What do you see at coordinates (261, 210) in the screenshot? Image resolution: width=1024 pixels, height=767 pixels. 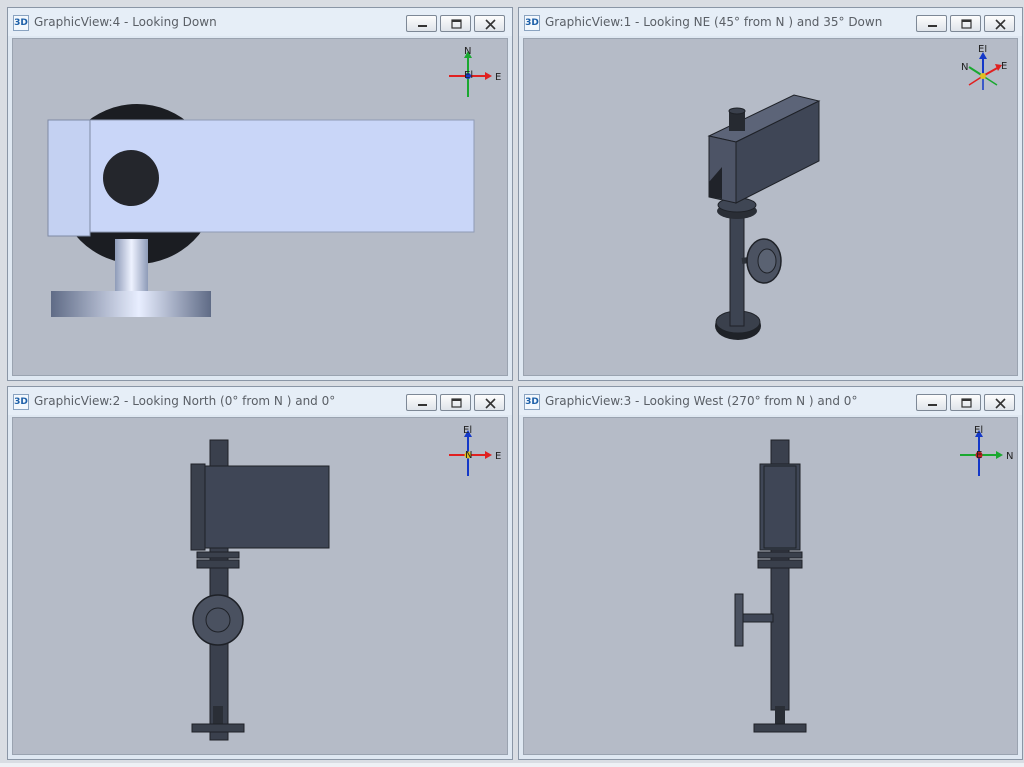 I see `model-top-view` at bounding box center [261, 210].